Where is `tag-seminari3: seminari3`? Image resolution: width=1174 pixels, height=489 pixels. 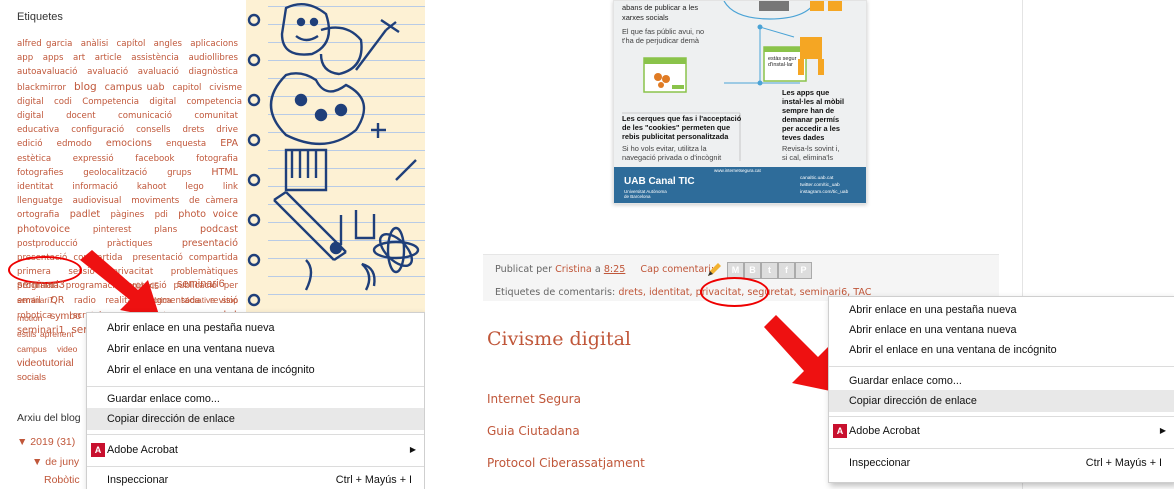
tag-seminari3: seminari3 is located at coordinates (41, 285).